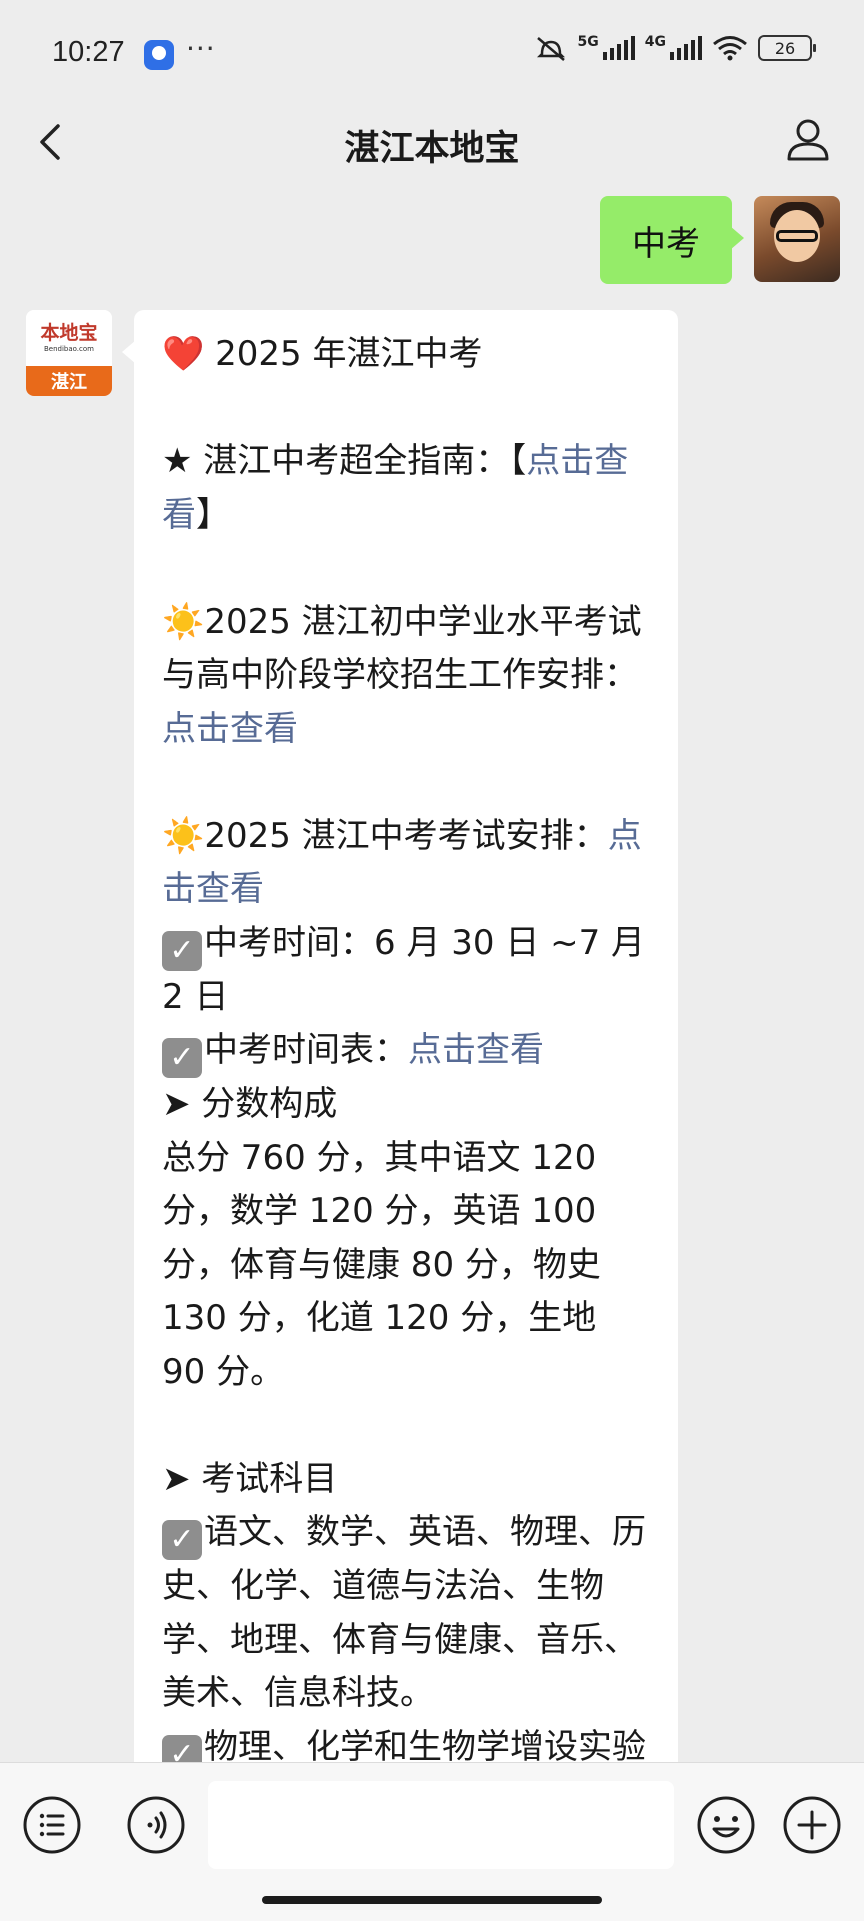 The height and width of the screenshot is (1921, 864). Describe the element at coordinates (183, 354) in the screenshot. I see `heart-icon: ❤️` at that location.